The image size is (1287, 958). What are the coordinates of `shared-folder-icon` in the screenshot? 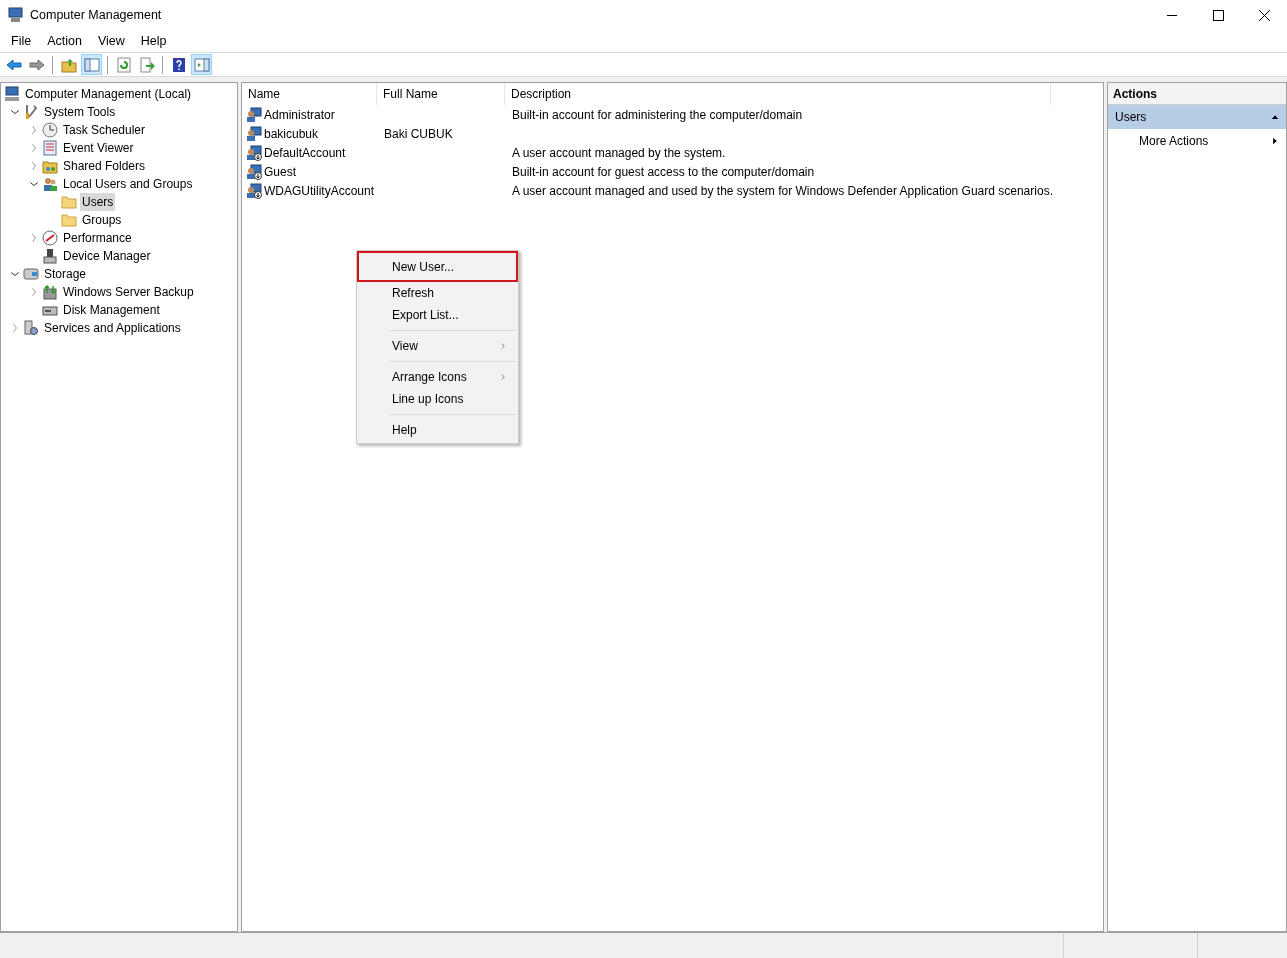 It's located at (50, 166).